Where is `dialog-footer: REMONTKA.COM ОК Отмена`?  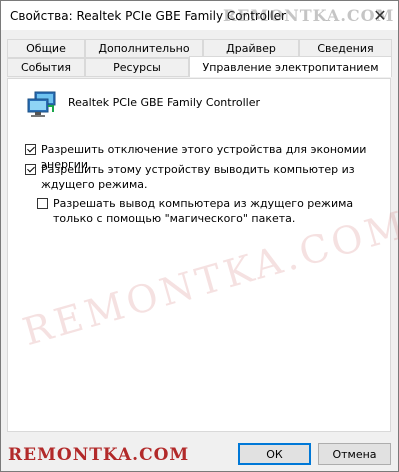
dialog-footer: REMONTKA.COM ОК Отмена is located at coordinates (199, 453).